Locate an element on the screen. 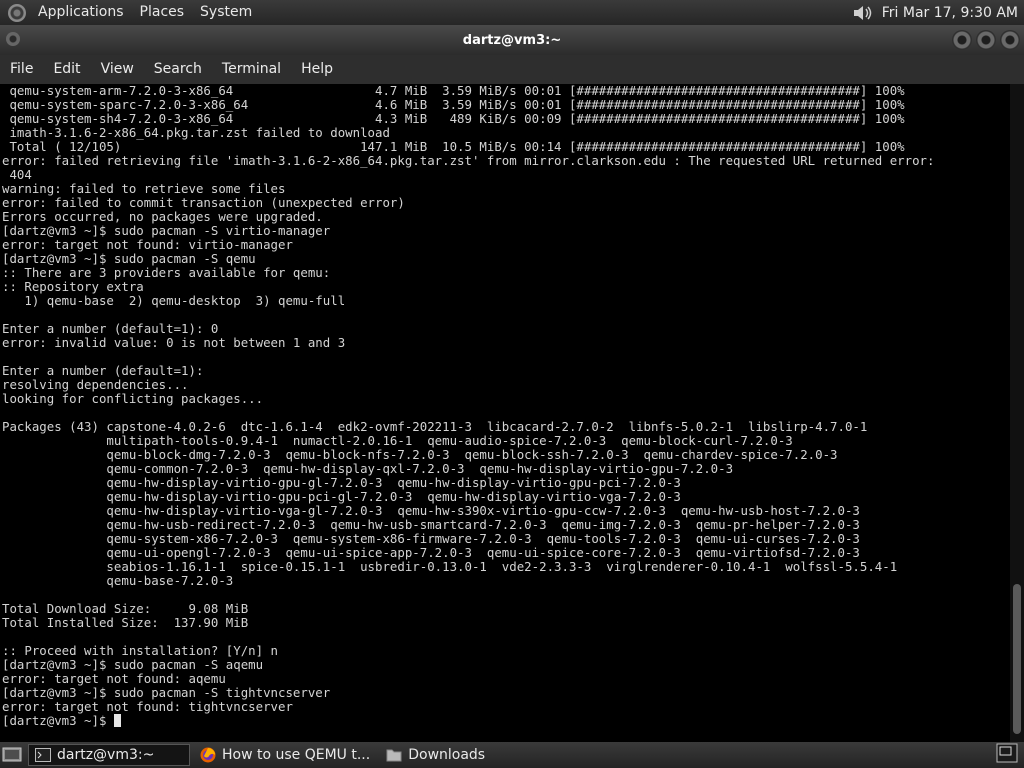  window-title: dartz@vm3:~ is located at coordinates (512, 40).